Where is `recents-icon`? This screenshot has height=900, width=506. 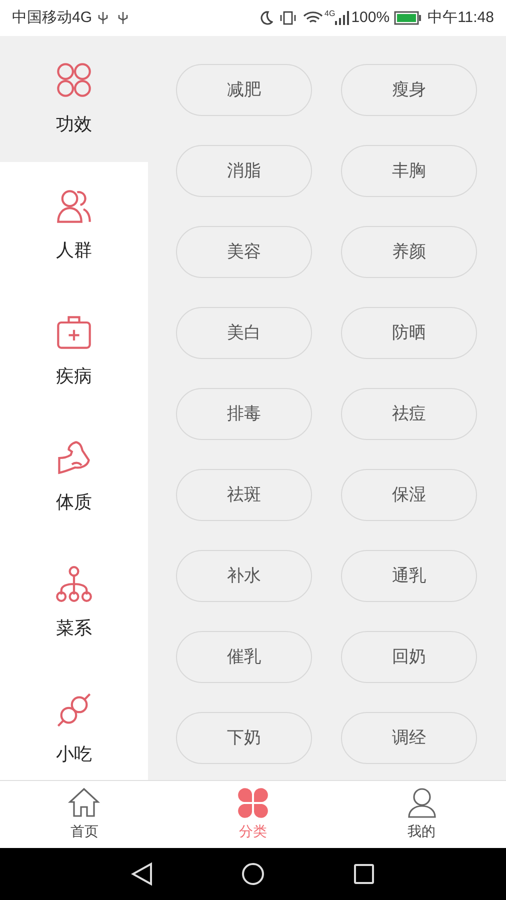
recents-icon is located at coordinates (364, 874).